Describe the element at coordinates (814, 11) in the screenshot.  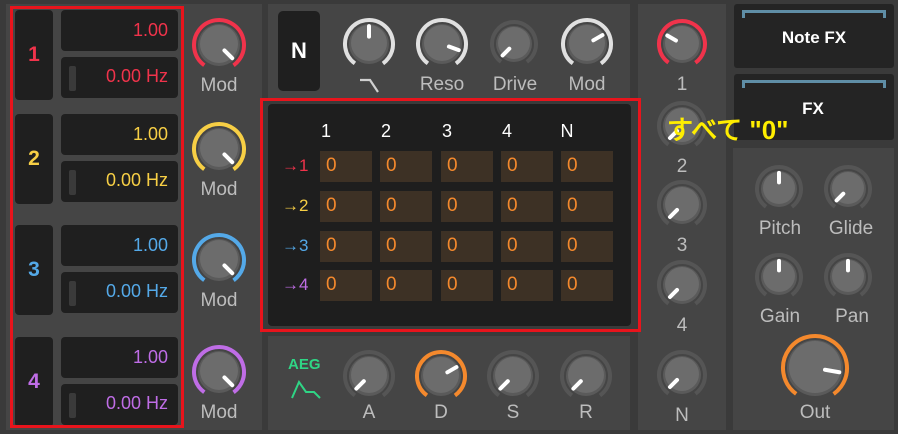
I see `note-fx-bar` at that location.